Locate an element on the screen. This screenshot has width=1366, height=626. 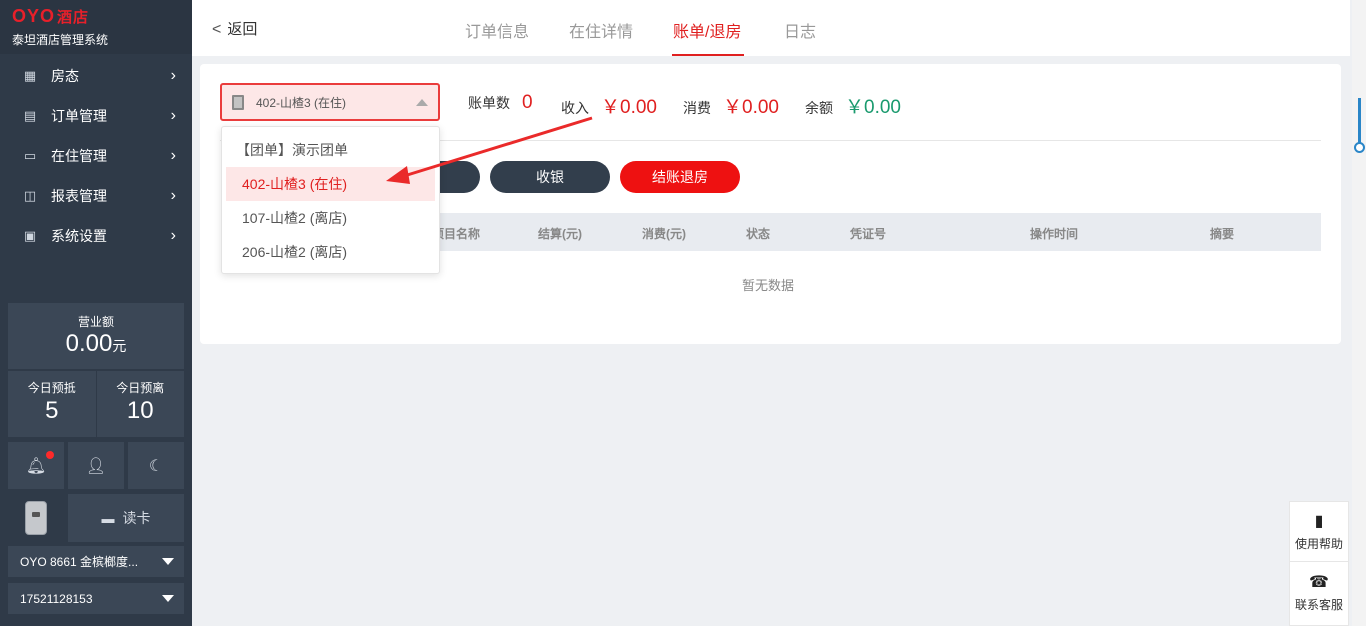
sidebar-item-label: 房态 is located at coordinates (65, 76).